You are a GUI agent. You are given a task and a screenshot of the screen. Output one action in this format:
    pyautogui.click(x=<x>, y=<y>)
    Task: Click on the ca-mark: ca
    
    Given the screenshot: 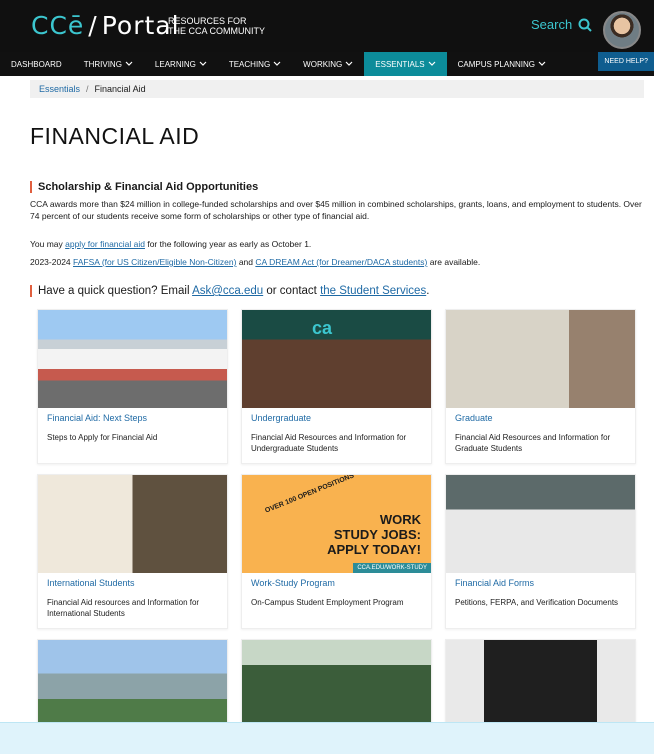 What is the action you would take?
    pyautogui.click(x=322, y=328)
    